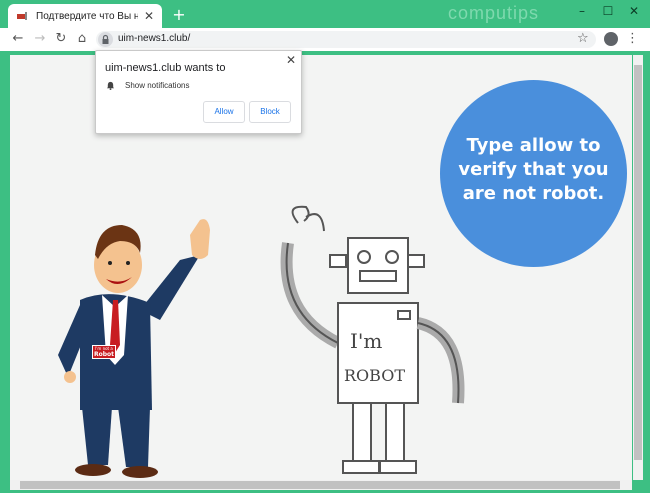  Describe the element at coordinates (110, 87) in the screenshot. I see `bell-icon` at that location.